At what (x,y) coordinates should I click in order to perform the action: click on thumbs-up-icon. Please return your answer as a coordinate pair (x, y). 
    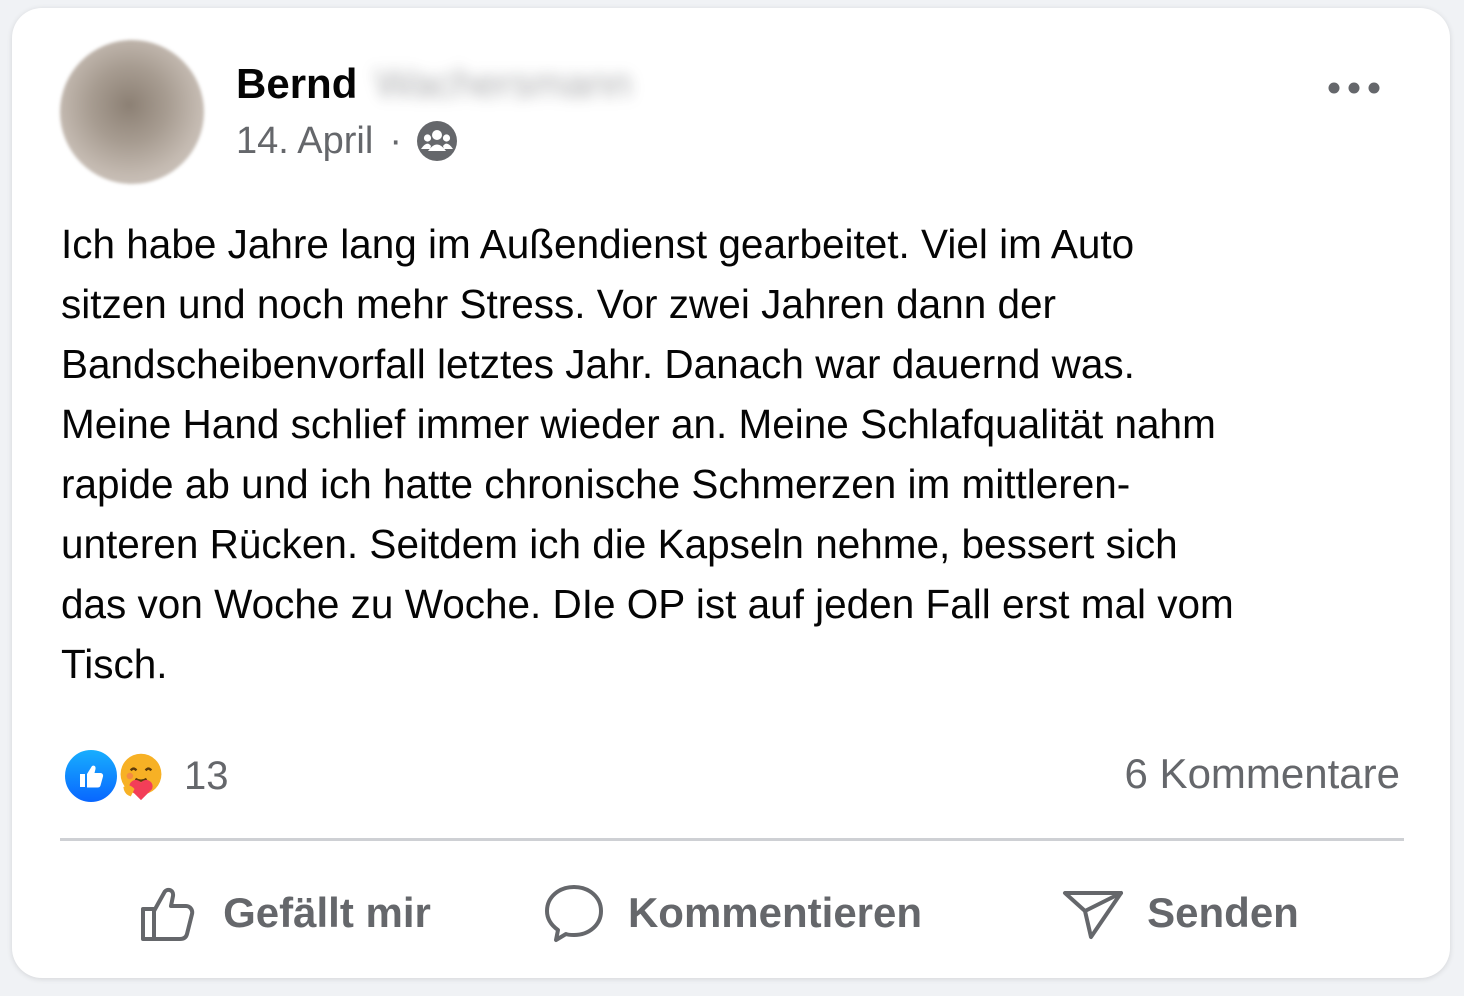
    Looking at the image, I should click on (168, 914).